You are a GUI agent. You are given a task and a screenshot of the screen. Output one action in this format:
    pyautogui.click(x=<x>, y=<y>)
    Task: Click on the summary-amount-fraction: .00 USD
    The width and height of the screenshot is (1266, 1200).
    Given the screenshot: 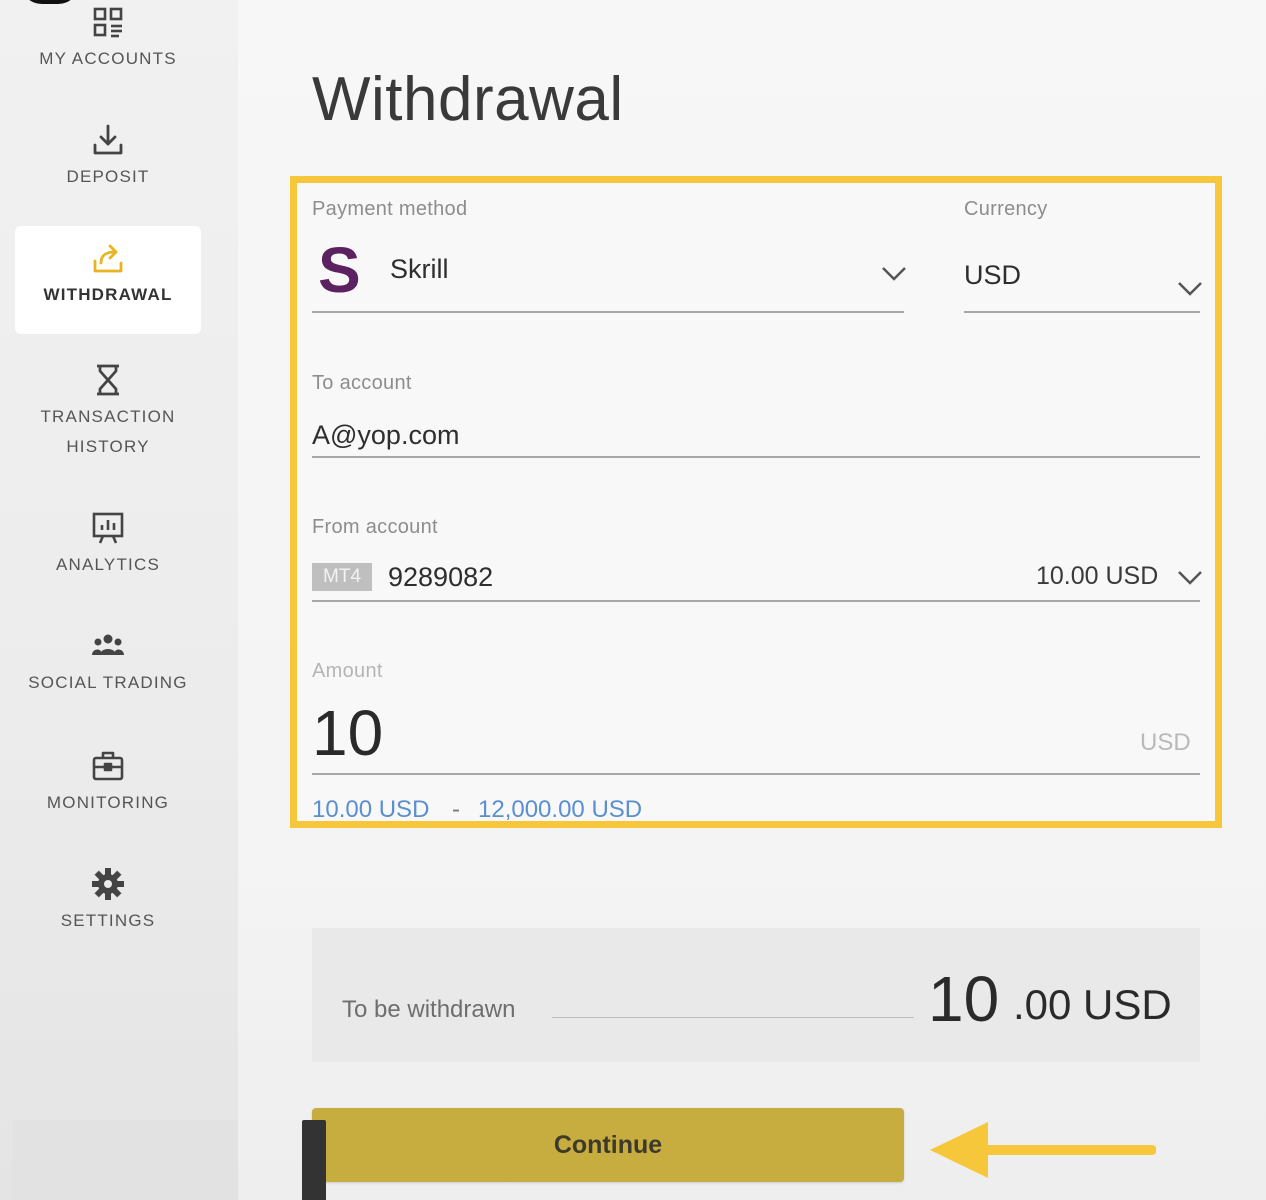 What is the action you would take?
    pyautogui.click(x=1092, y=1004)
    